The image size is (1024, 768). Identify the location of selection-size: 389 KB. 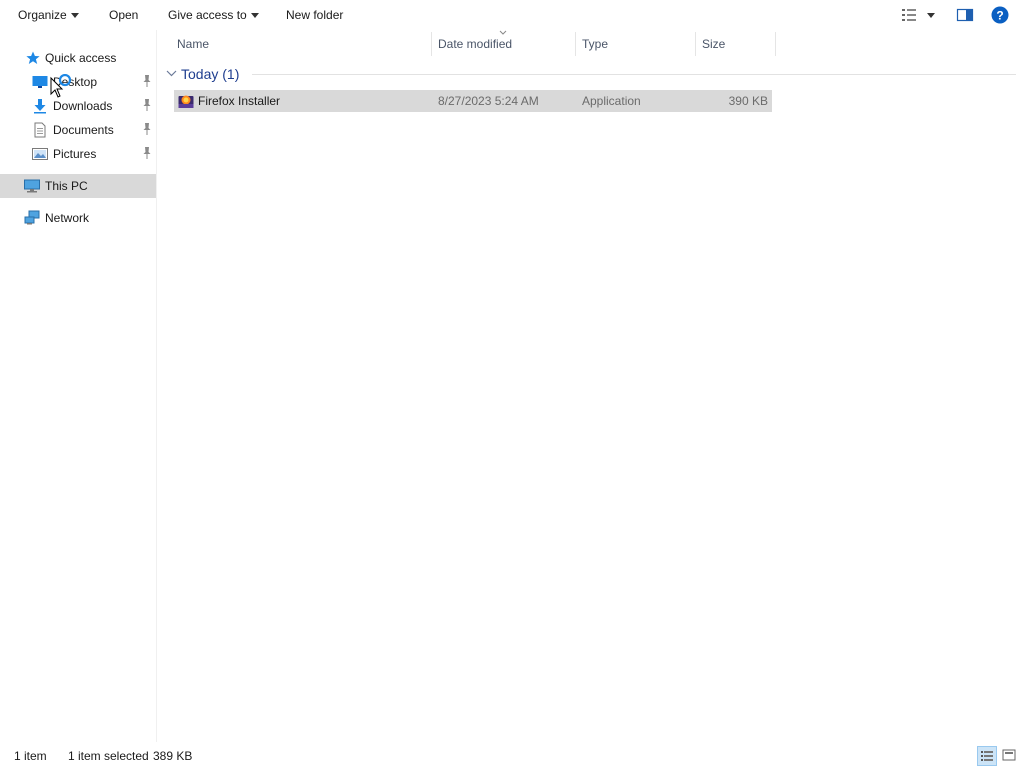
(173, 756).